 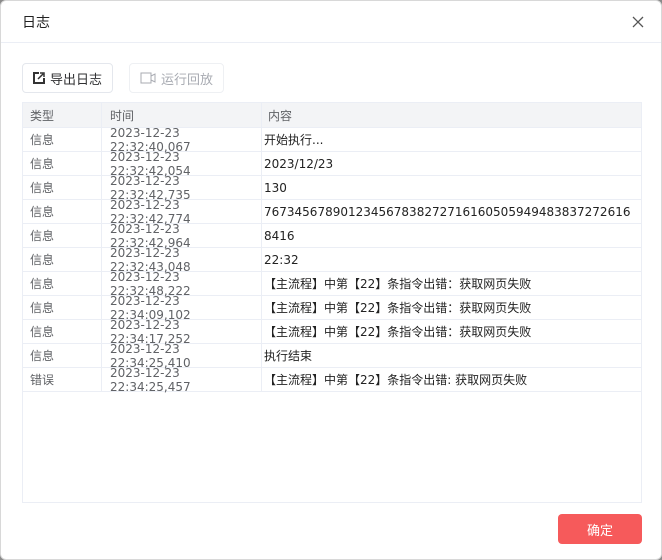 I want to click on cell-time: 2023-12-23 22:32:42,964, so click(x=182, y=236).